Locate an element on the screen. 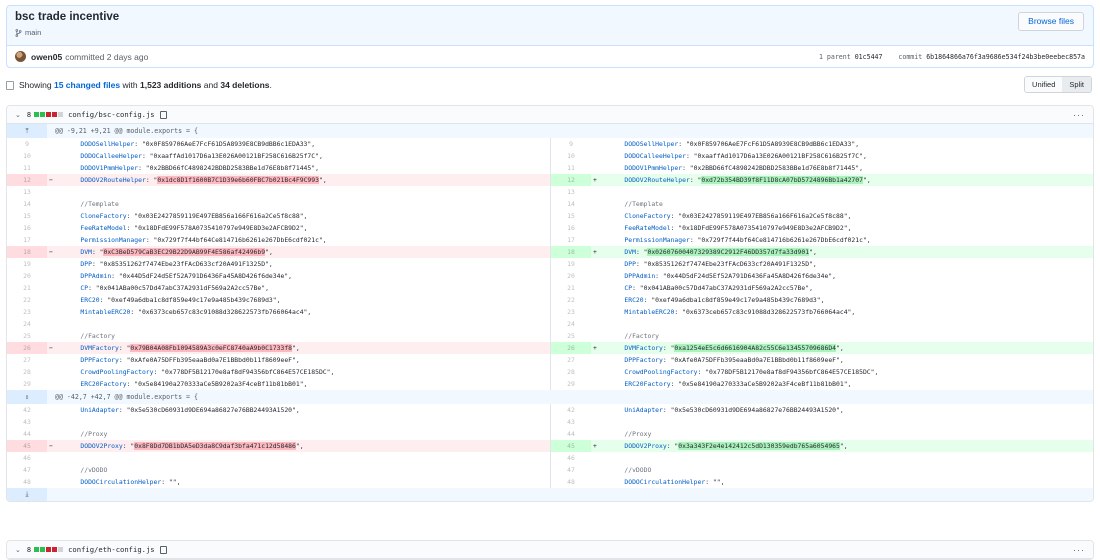 This screenshot has height=560, width=1100. unfold-icon: ⇕ is located at coordinates (27, 397).